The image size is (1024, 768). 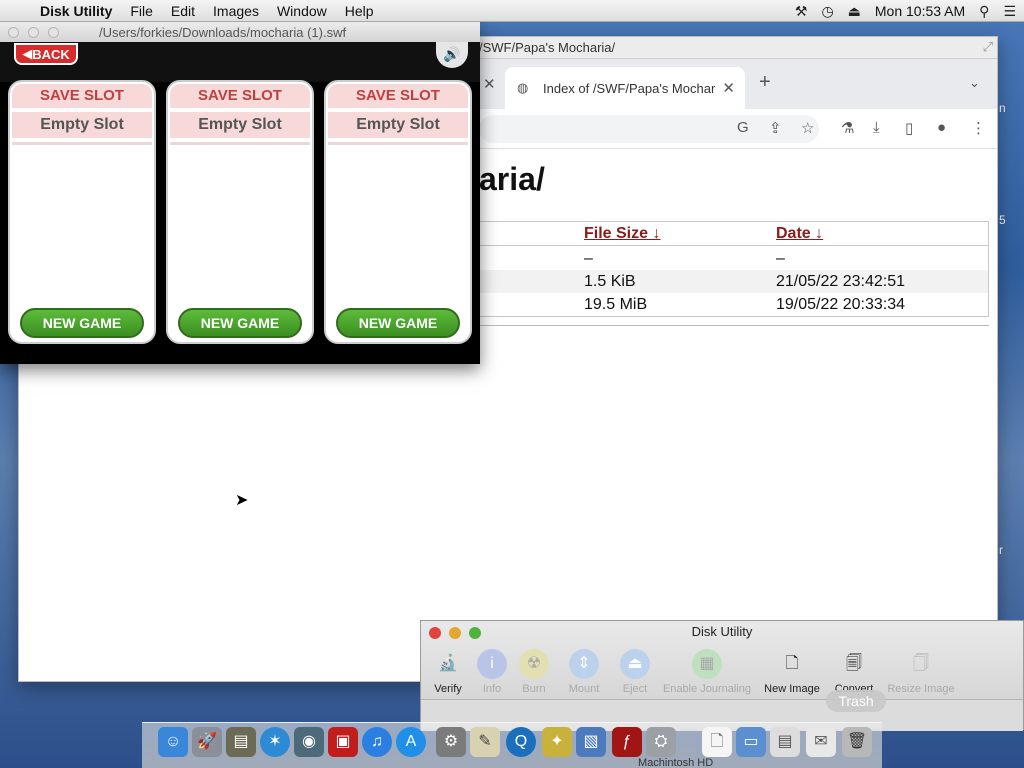 I want to click on burn-button: ☢ Burn, so click(x=534, y=672).